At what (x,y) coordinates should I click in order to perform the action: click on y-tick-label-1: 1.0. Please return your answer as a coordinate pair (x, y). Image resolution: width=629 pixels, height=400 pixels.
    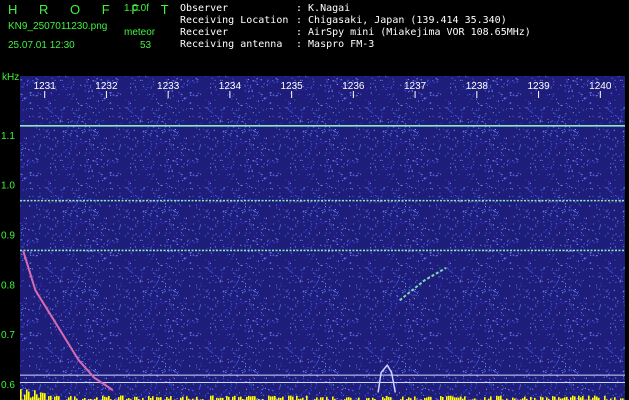
    Looking at the image, I should click on (8, 186).